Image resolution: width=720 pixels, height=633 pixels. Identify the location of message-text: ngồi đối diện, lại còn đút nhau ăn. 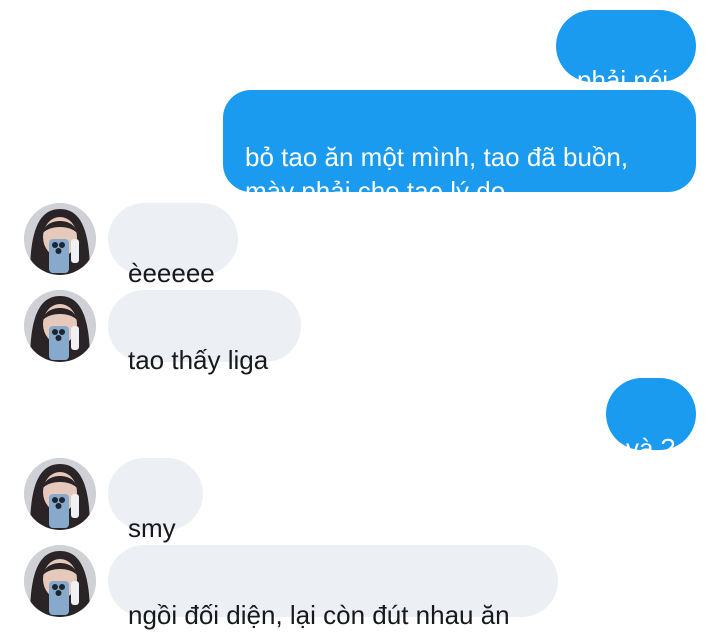
(319, 615).